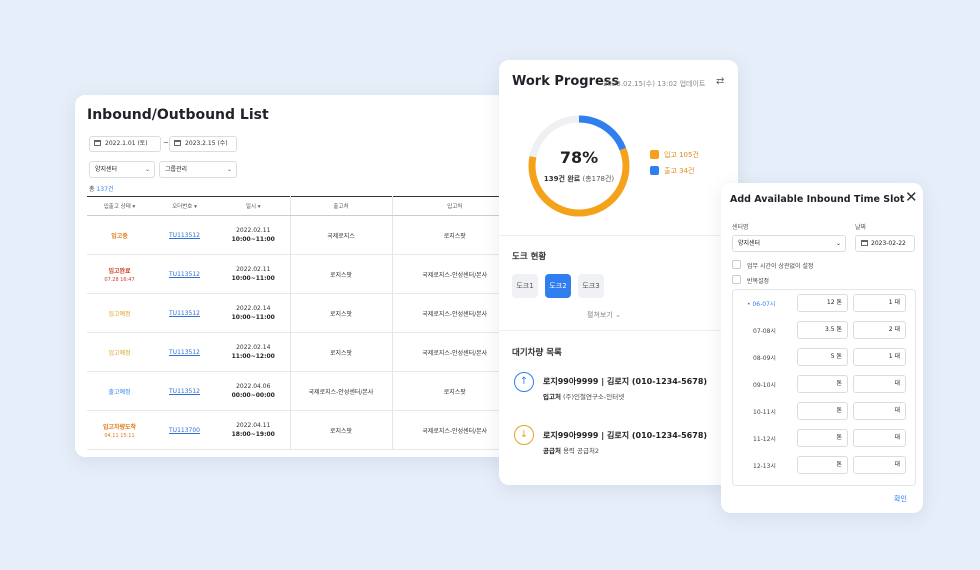  I want to click on time-slot-label: • 06-07시, so click(761, 304).